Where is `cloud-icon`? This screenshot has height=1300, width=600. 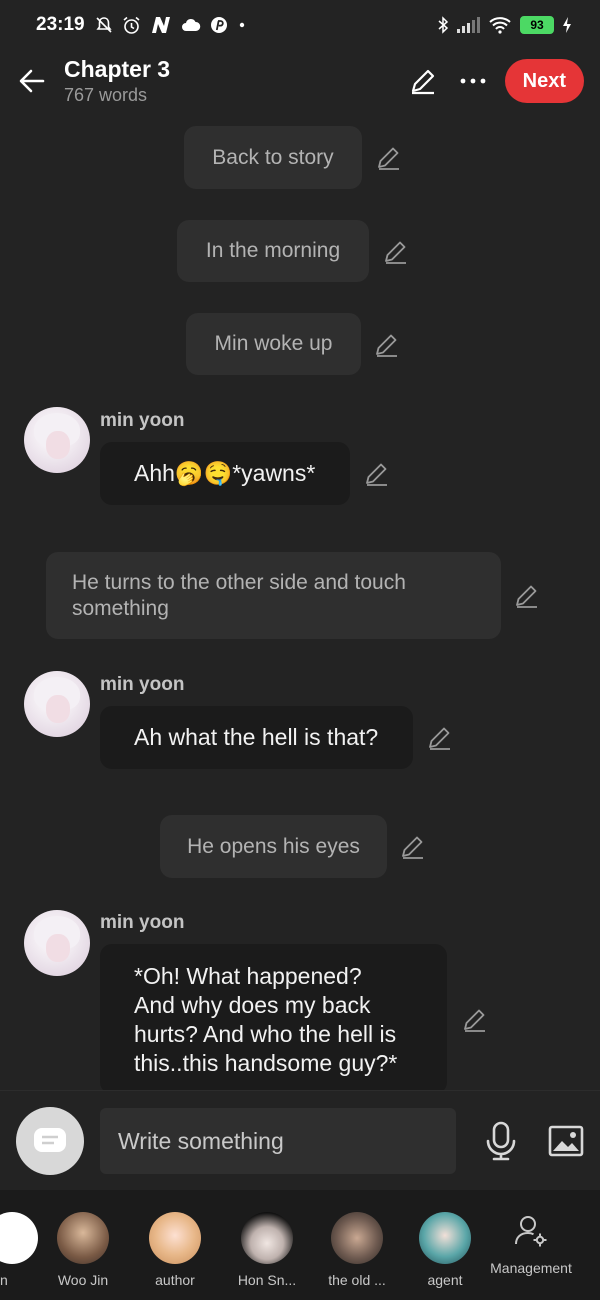 cloud-icon is located at coordinates (190, 24).